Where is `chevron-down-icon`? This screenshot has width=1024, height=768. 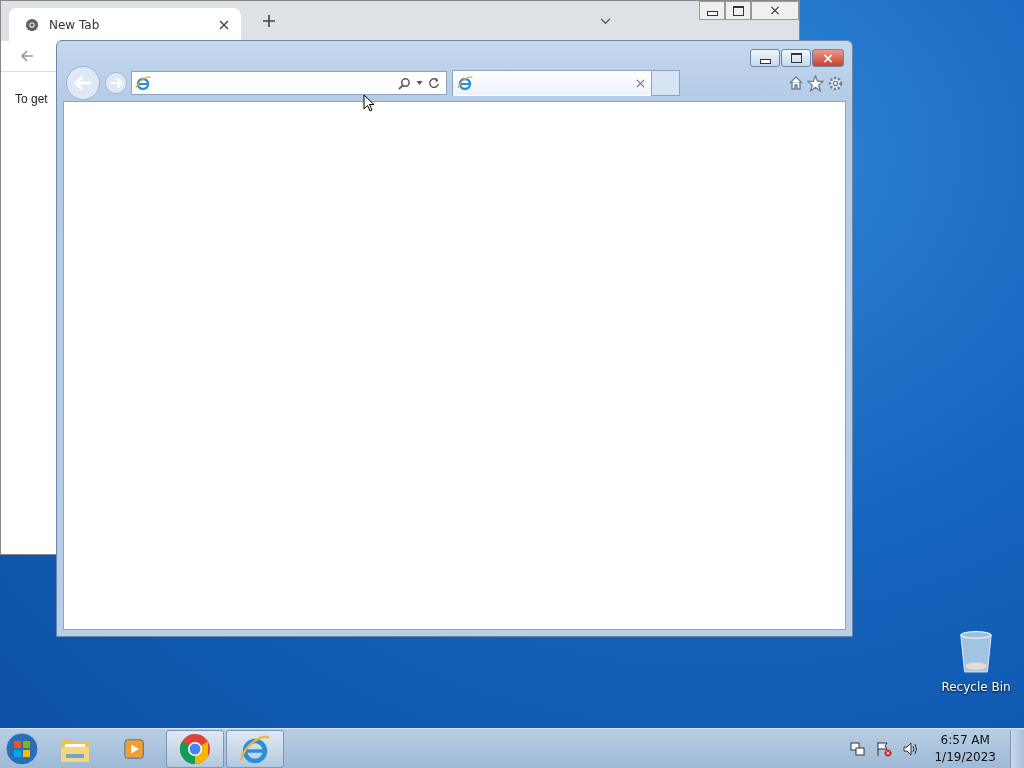 chevron-down-icon is located at coordinates (605, 21).